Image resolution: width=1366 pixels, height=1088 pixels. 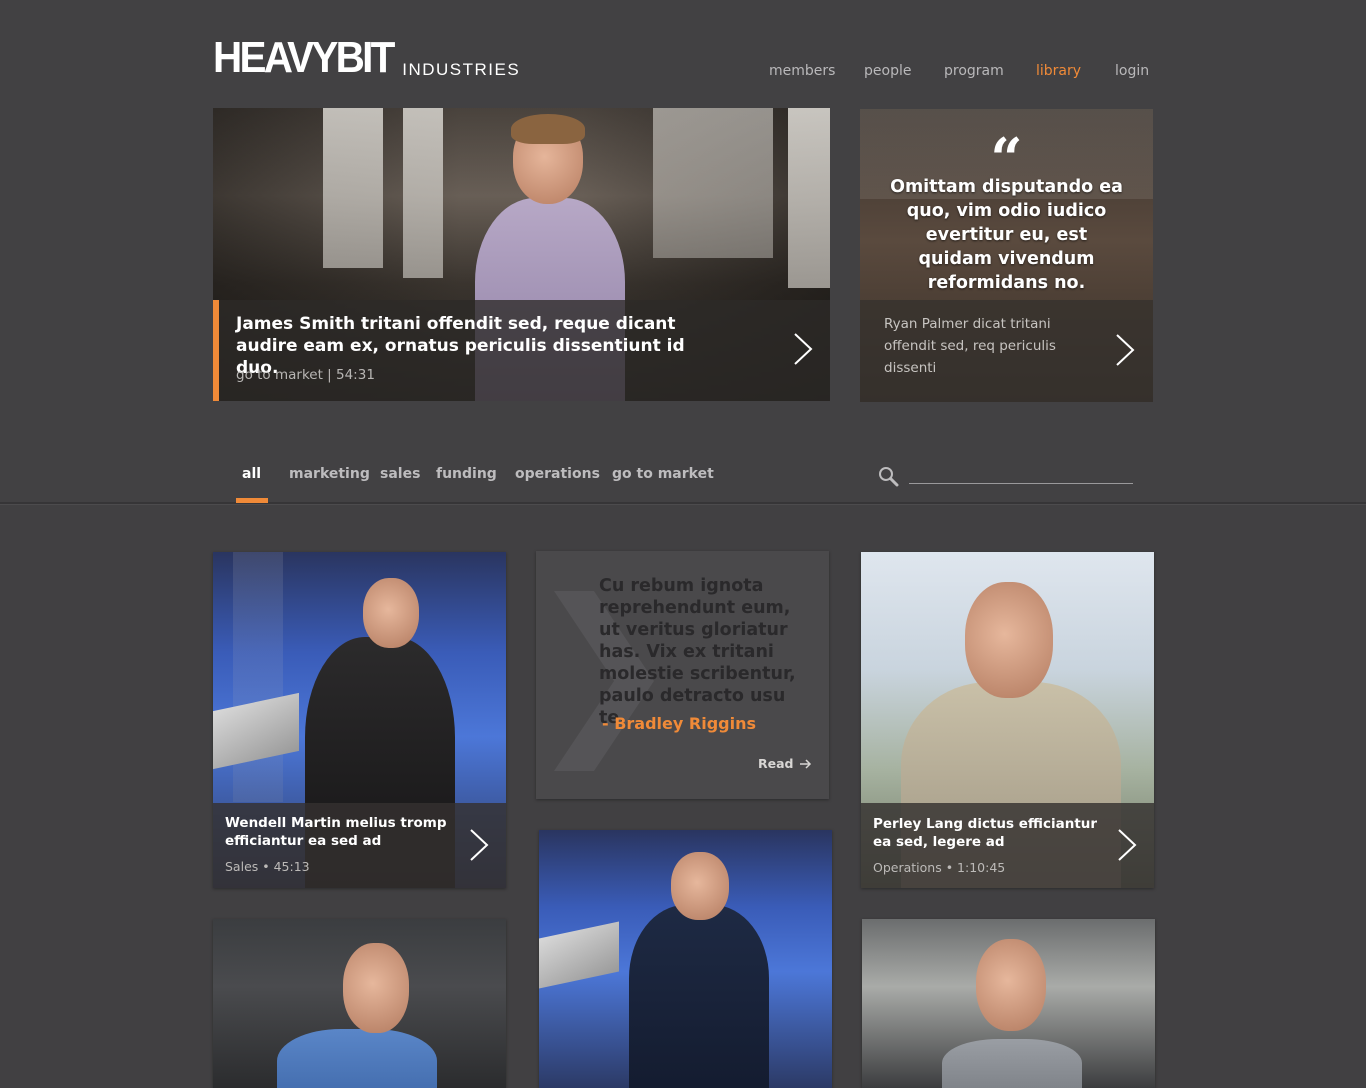 What do you see at coordinates (216, 350) in the screenshot?
I see `hero-accent-stripe` at bounding box center [216, 350].